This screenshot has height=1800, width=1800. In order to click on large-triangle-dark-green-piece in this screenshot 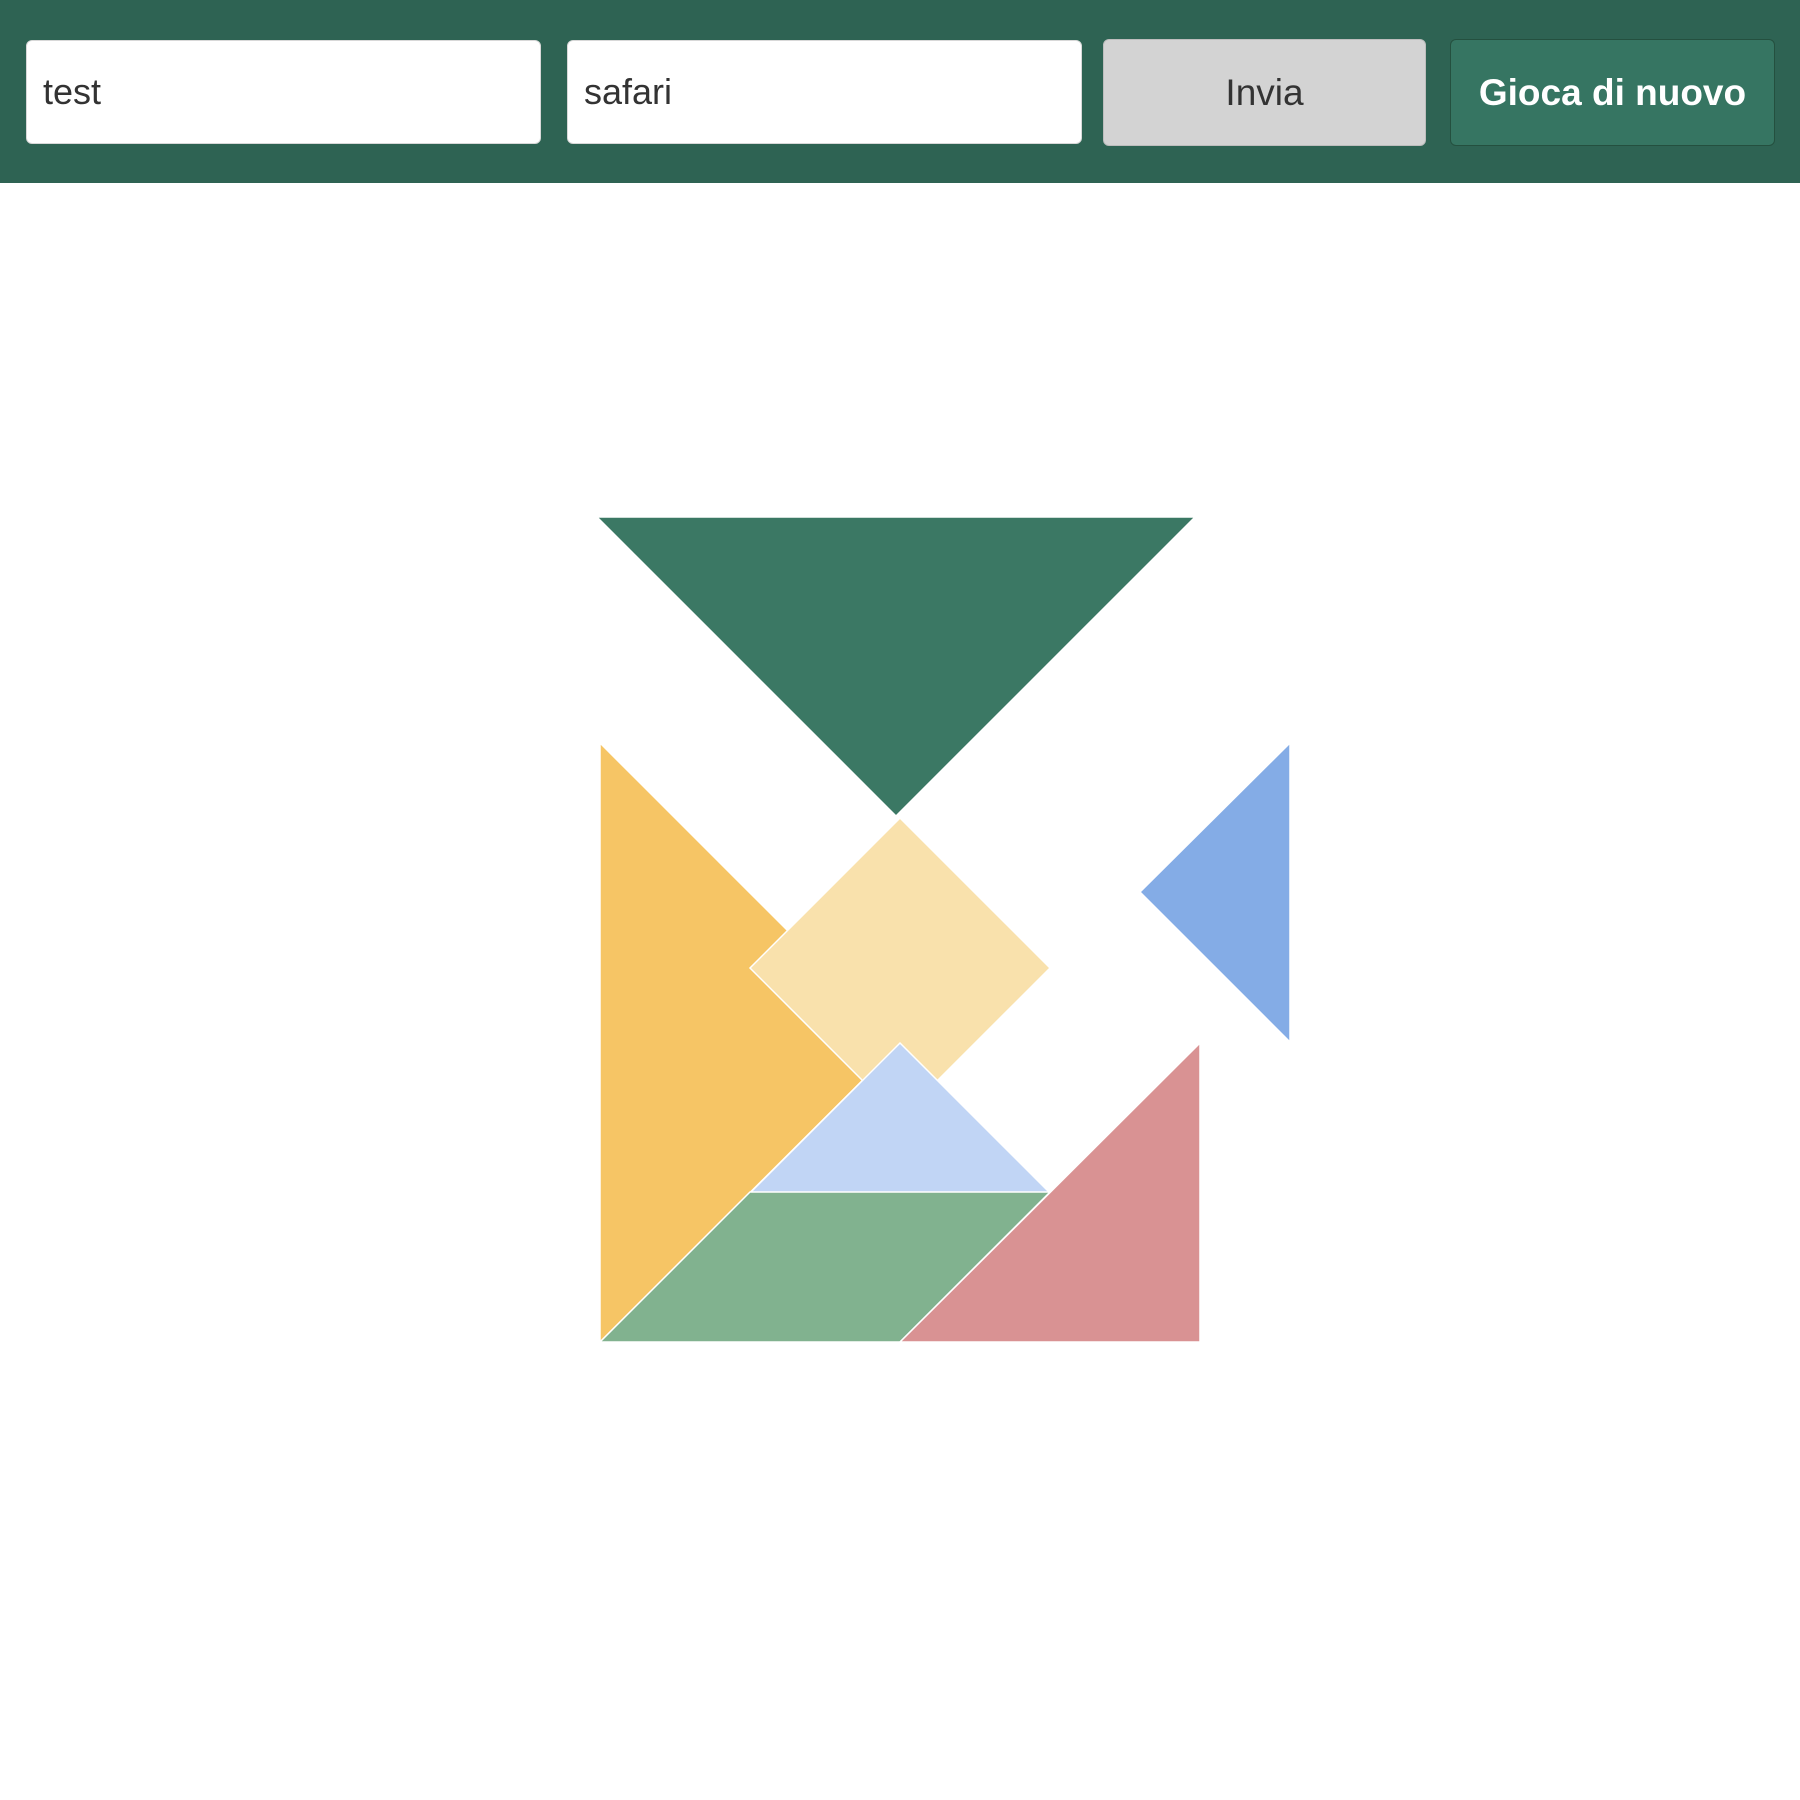, I will do `click(896, 667)`.